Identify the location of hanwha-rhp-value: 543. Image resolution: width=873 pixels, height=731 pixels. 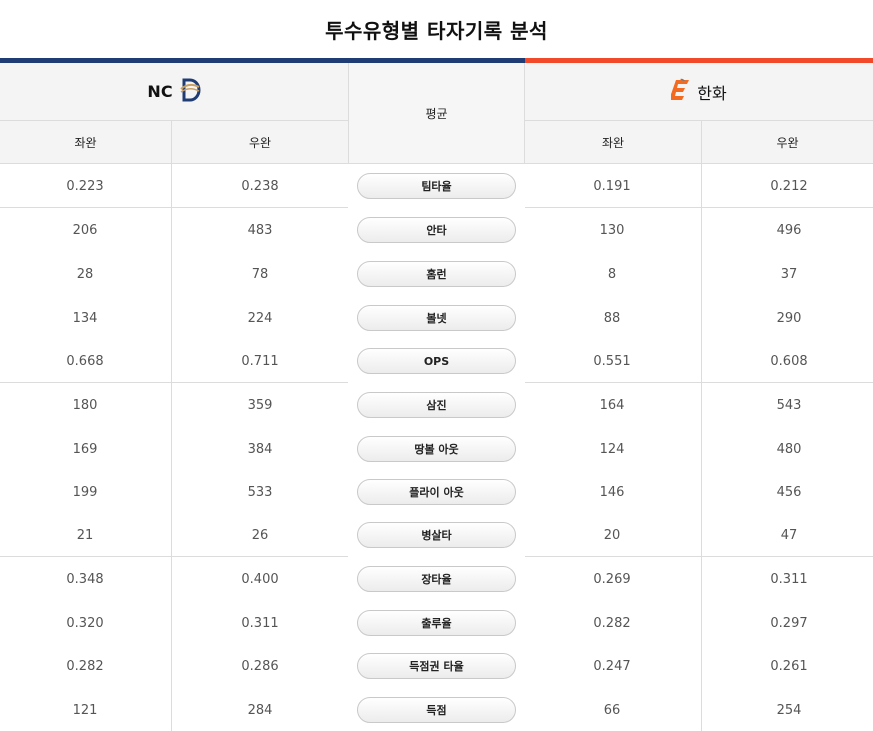
(789, 405).